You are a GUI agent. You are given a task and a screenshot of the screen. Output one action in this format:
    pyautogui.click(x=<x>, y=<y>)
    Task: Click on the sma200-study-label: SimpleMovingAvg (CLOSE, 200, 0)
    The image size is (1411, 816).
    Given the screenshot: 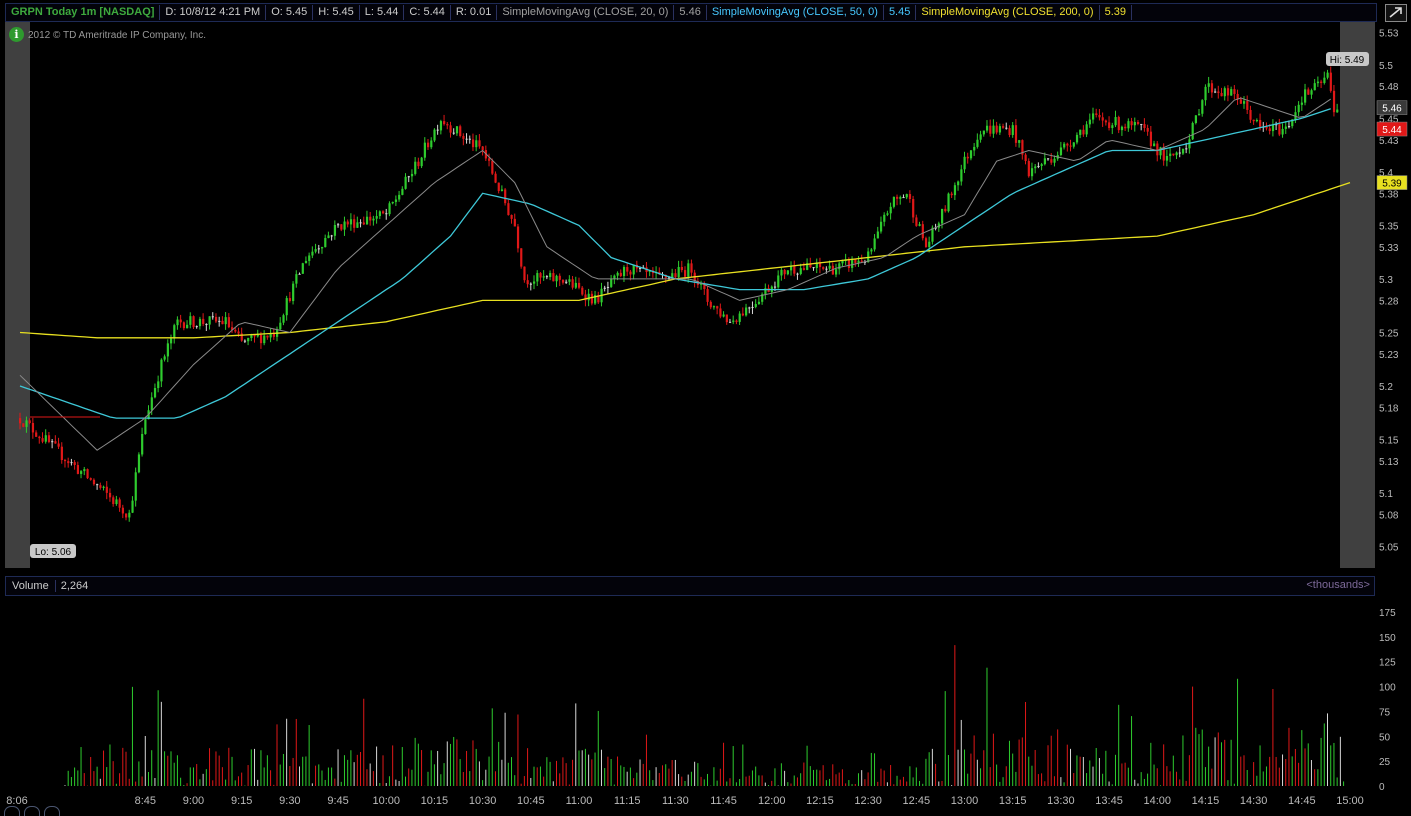 What is the action you would take?
    pyautogui.click(x=1008, y=12)
    